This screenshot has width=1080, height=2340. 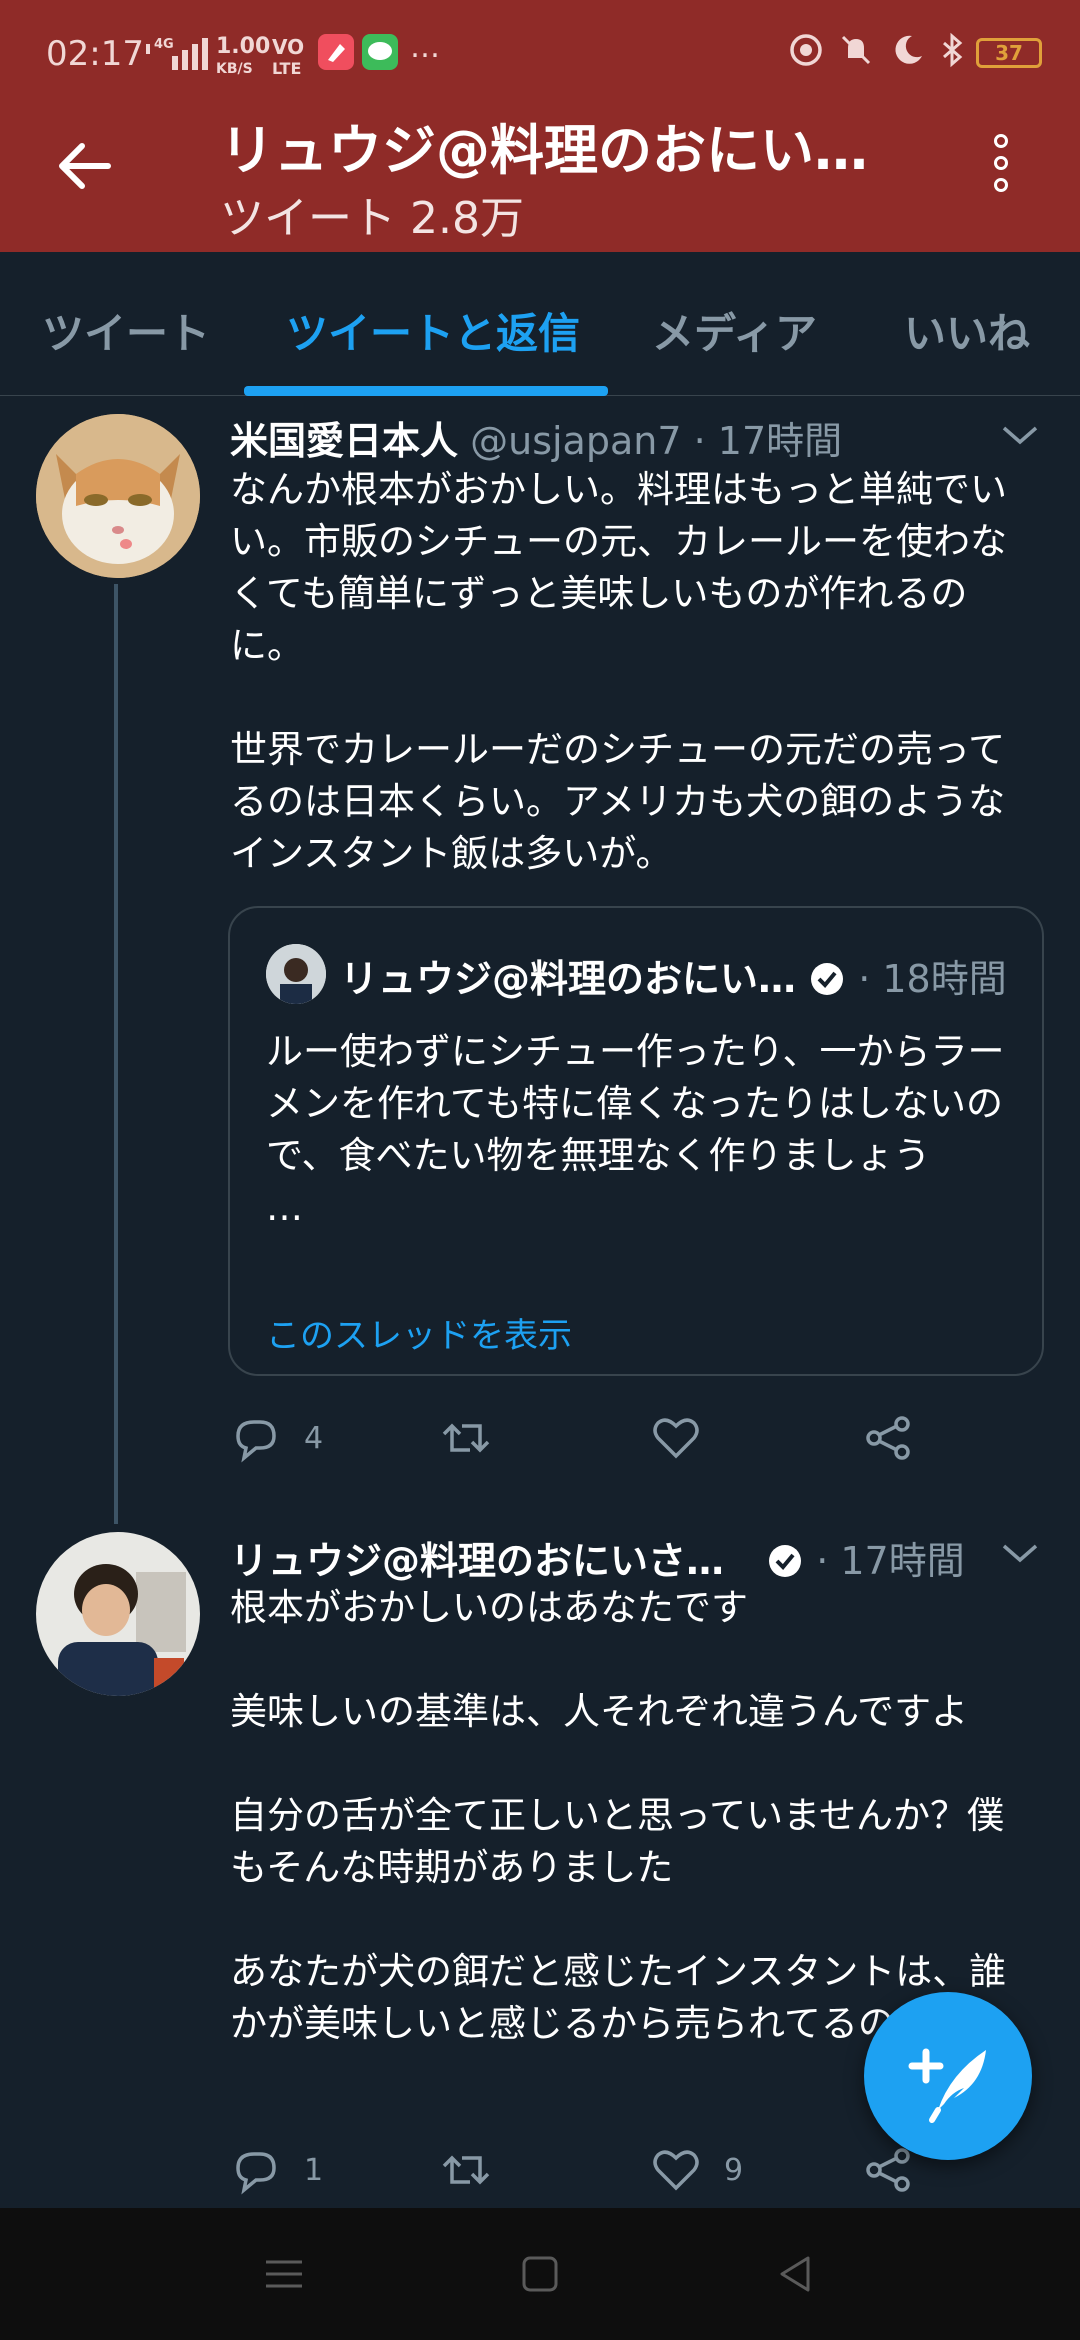 What do you see at coordinates (336, 52) in the screenshot?
I see `notification-app-icon` at bounding box center [336, 52].